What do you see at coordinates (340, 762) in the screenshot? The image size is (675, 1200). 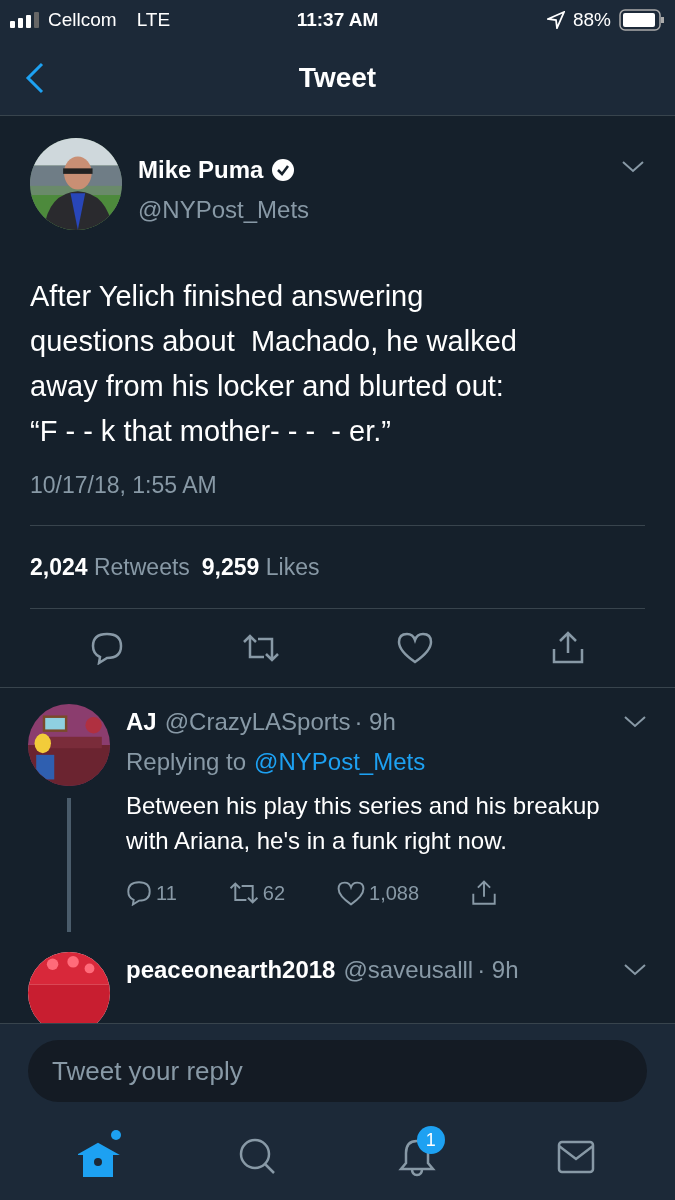 I see `mention-link: @NYPost_Mets` at bounding box center [340, 762].